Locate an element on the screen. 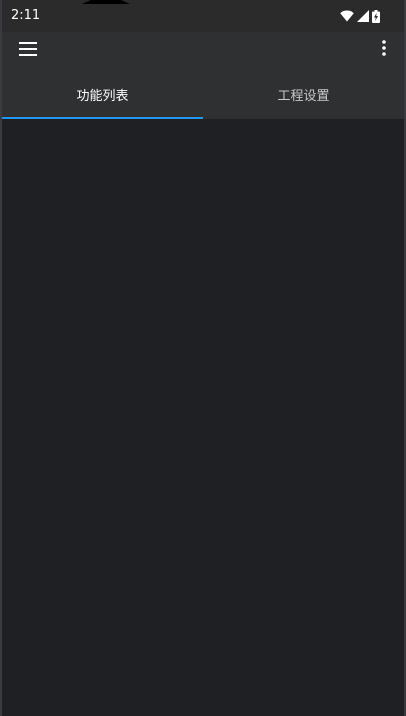  app-bar is located at coordinates (203, 51).